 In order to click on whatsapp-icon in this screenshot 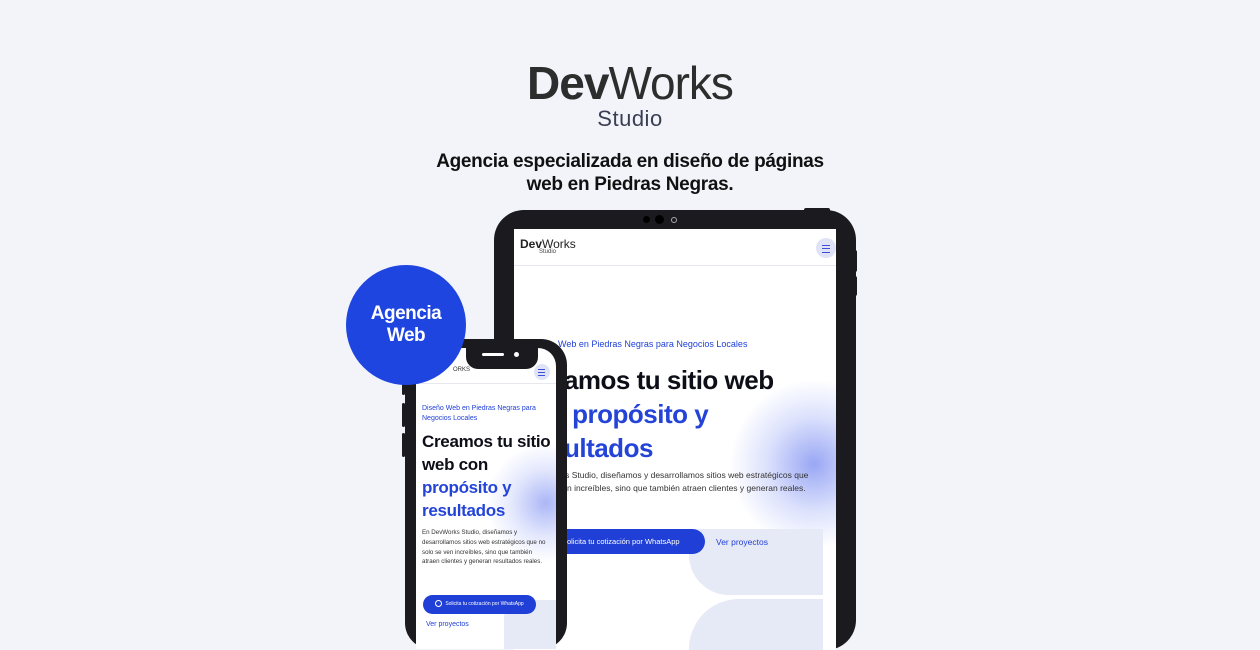, I will do `click(439, 604)`.